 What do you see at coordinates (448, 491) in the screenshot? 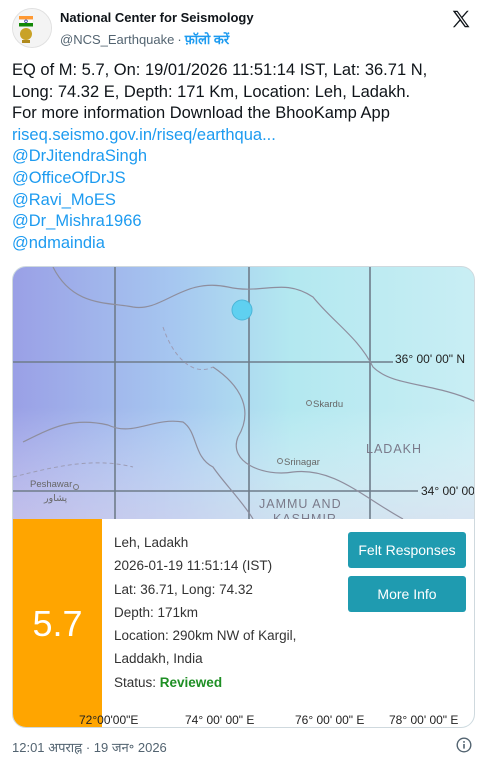
I see `lat-label: 34° 00' 00" N` at bounding box center [448, 491].